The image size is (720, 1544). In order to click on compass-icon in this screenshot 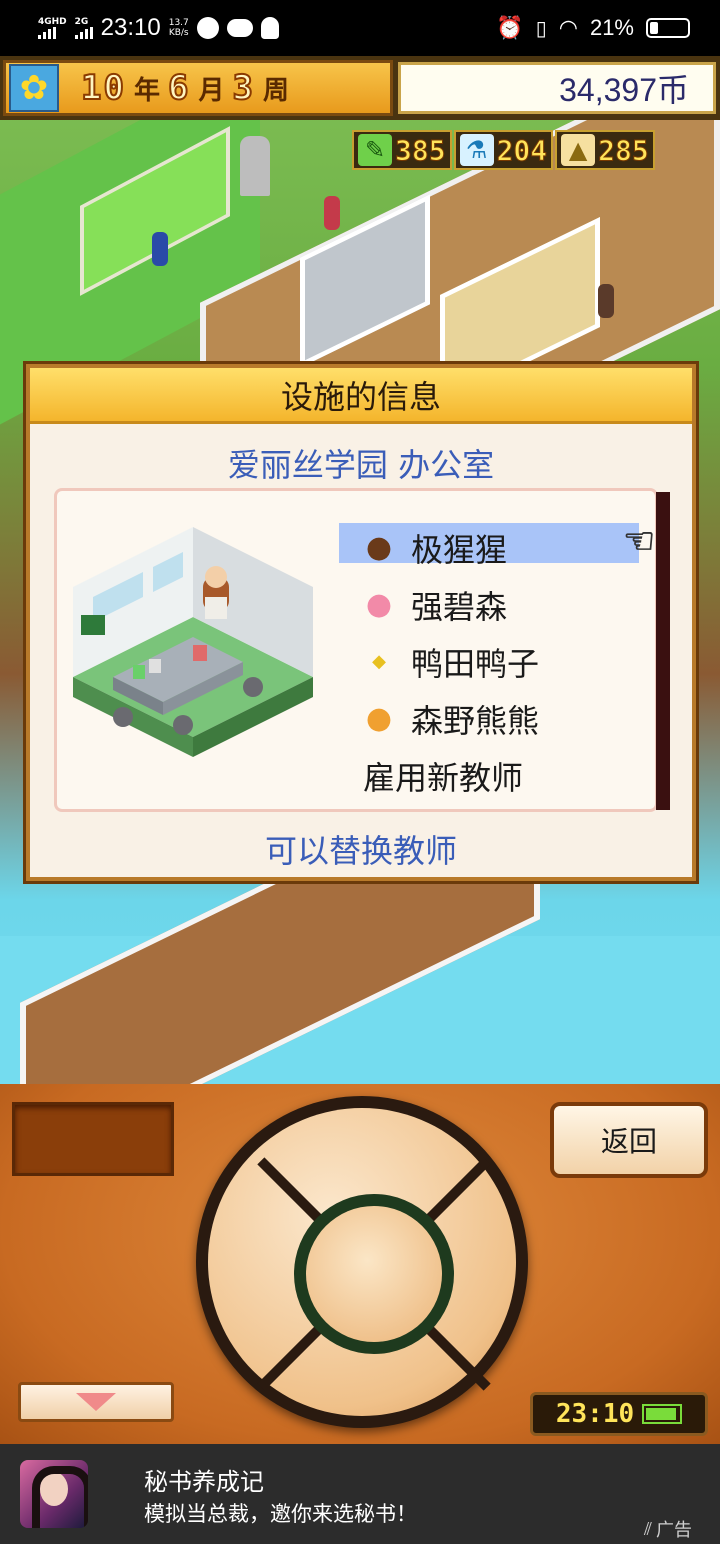, I will do `click(207, 28)`.